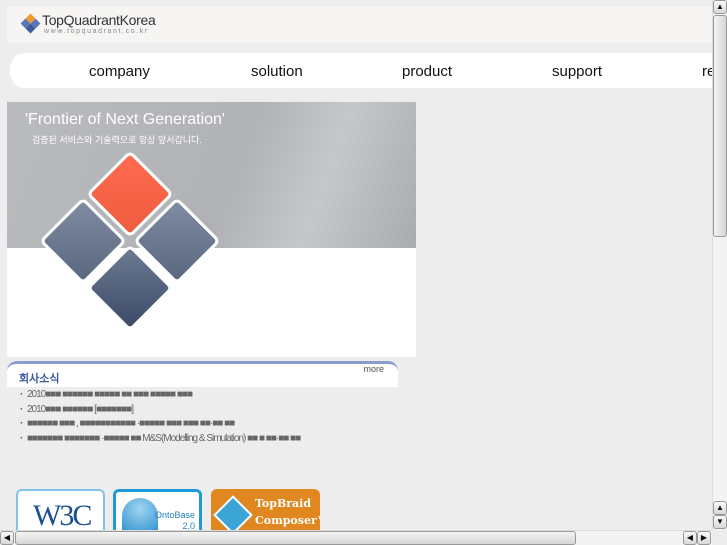  Describe the element at coordinates (140, 514) in the screenshot. I see `ontobase-icon` at that location.